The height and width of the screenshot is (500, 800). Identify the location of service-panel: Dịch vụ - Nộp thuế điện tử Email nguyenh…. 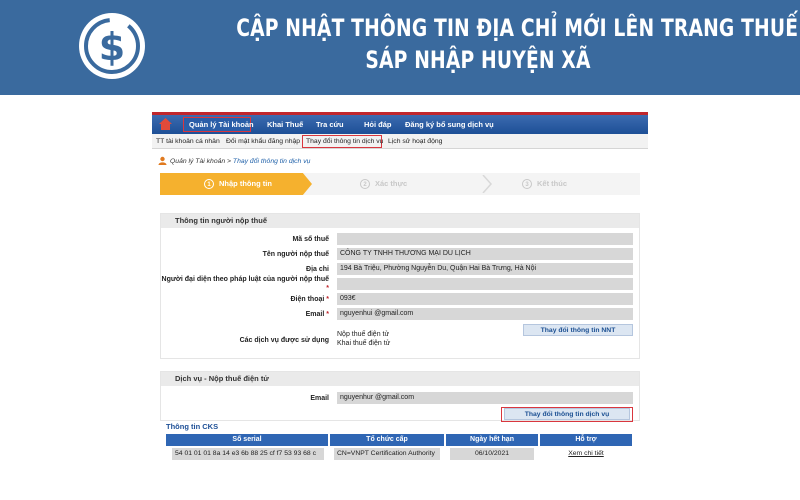
(400, 396).